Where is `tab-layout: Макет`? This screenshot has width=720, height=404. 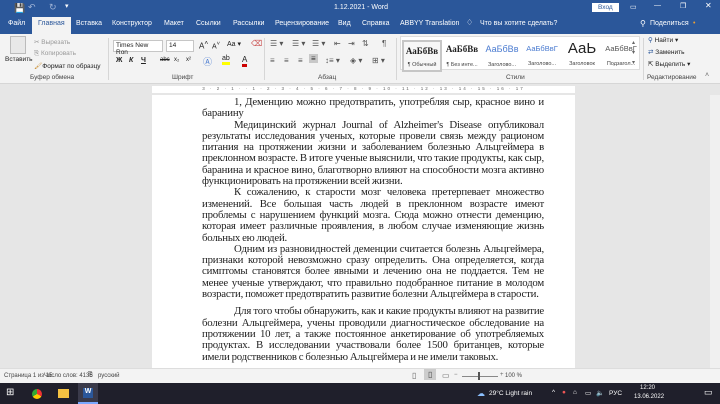
tab-layout: Макет is located at coordinates (174, 23).